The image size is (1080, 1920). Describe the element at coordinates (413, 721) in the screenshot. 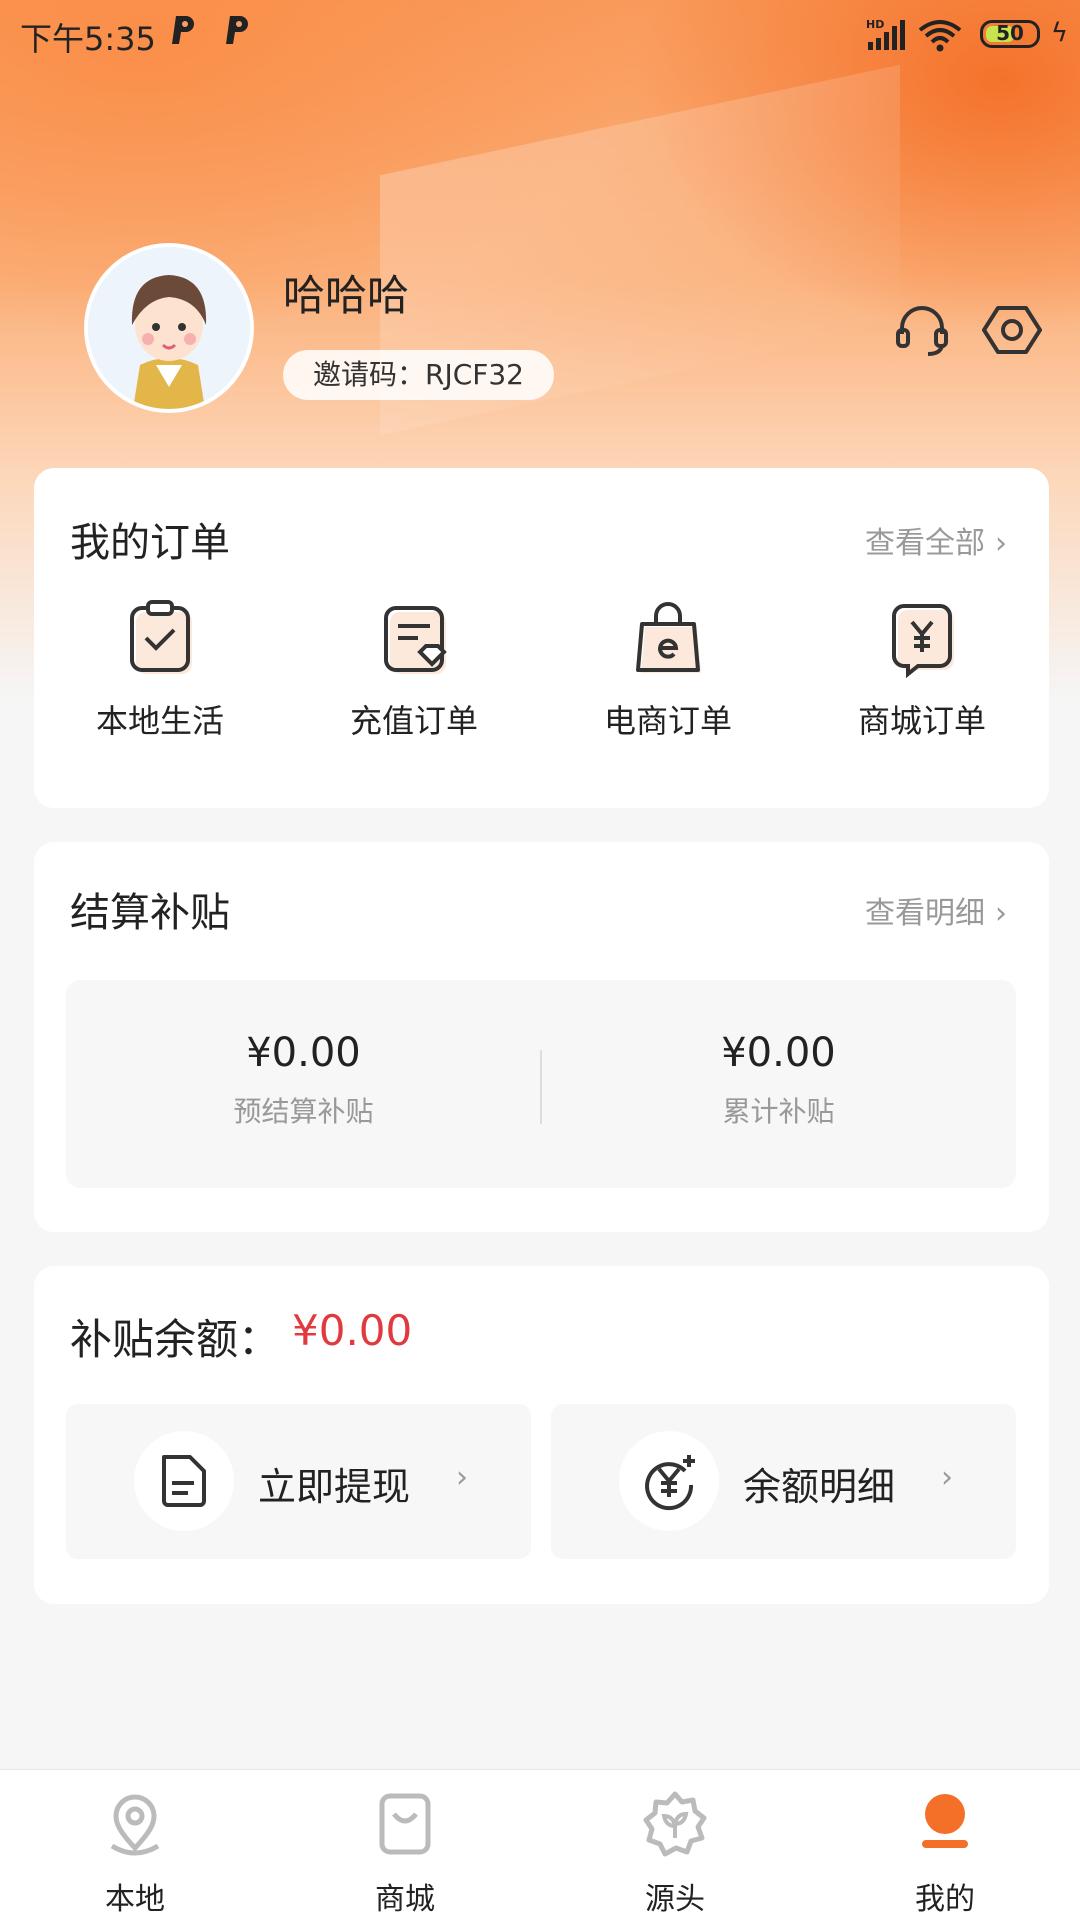

I see `order-item-label: 充值订单` at that location.